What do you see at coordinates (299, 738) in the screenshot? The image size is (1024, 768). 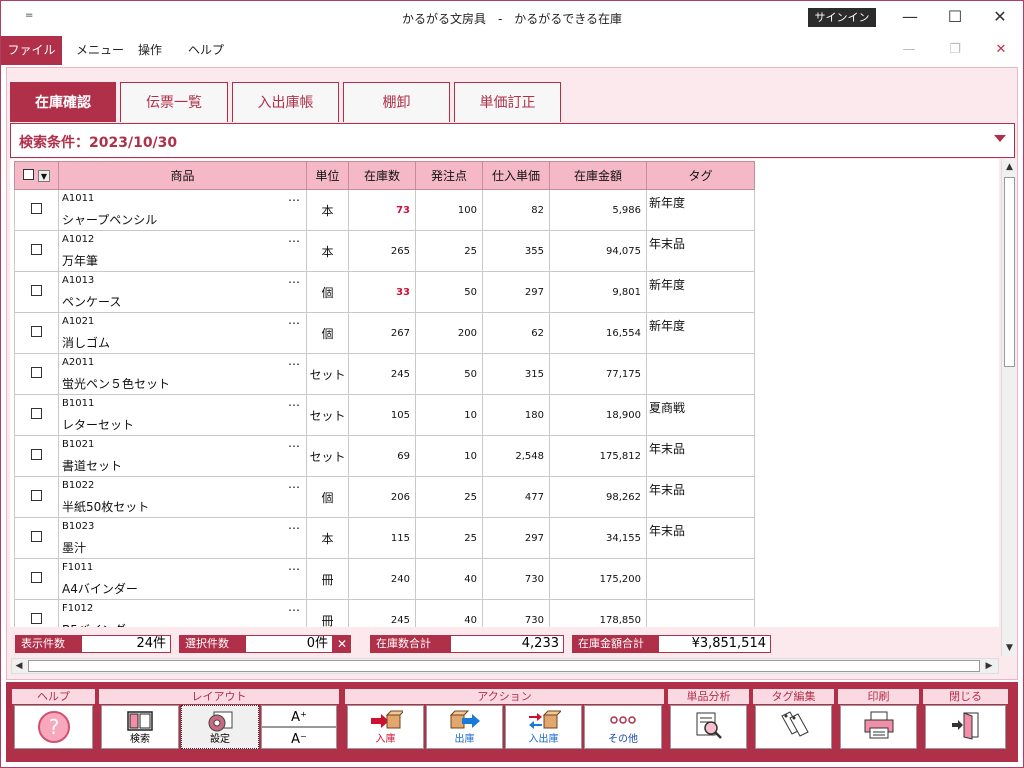 I see `font-decrease-button: A⁻` at bounding box center [299, 738].